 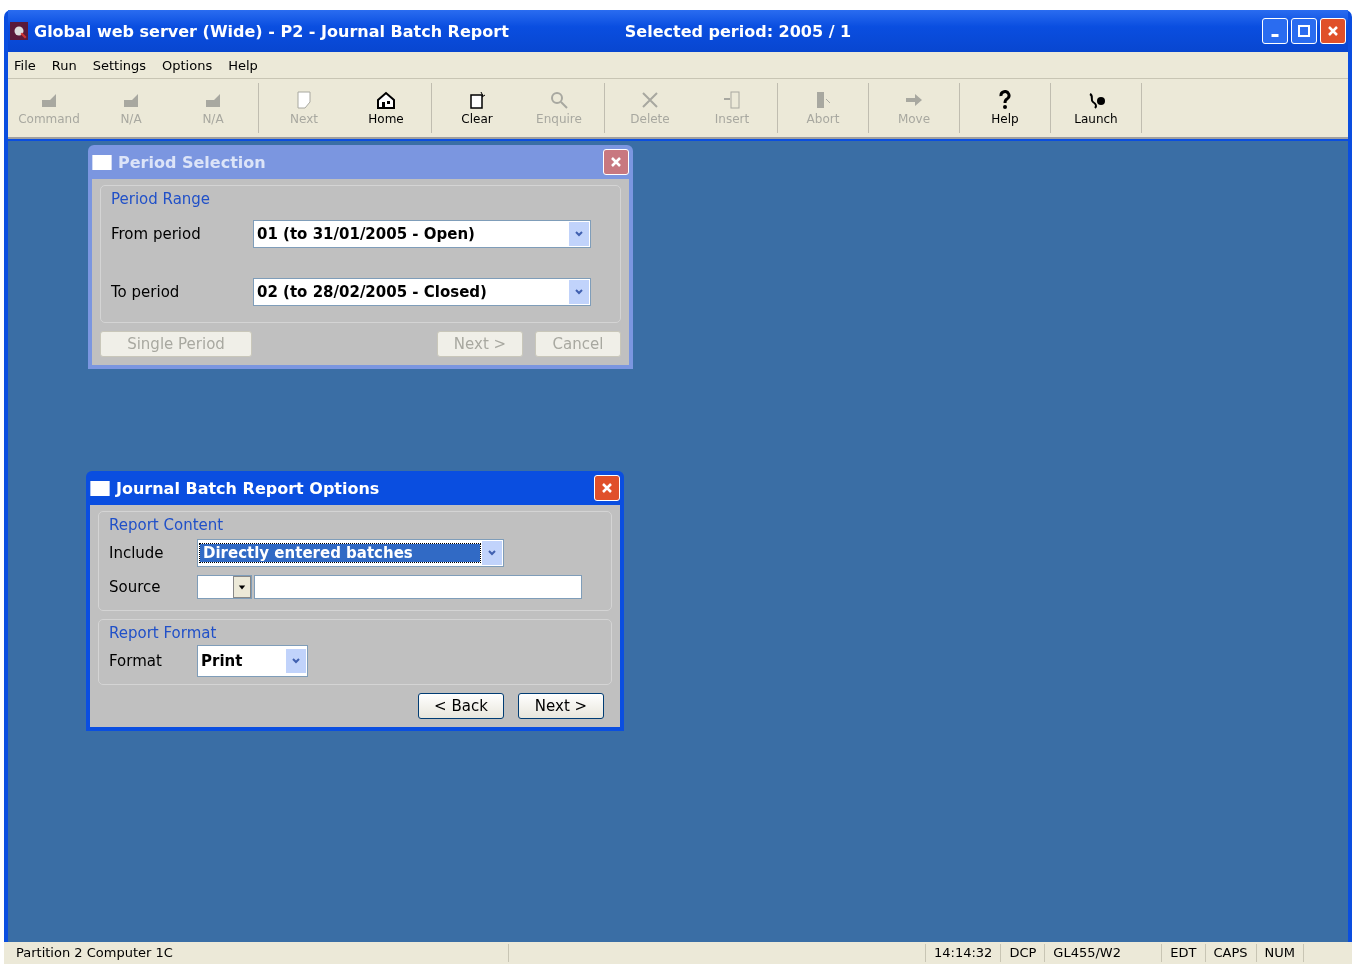 I want to click on field-label: Include, so click(x=137, y=553).